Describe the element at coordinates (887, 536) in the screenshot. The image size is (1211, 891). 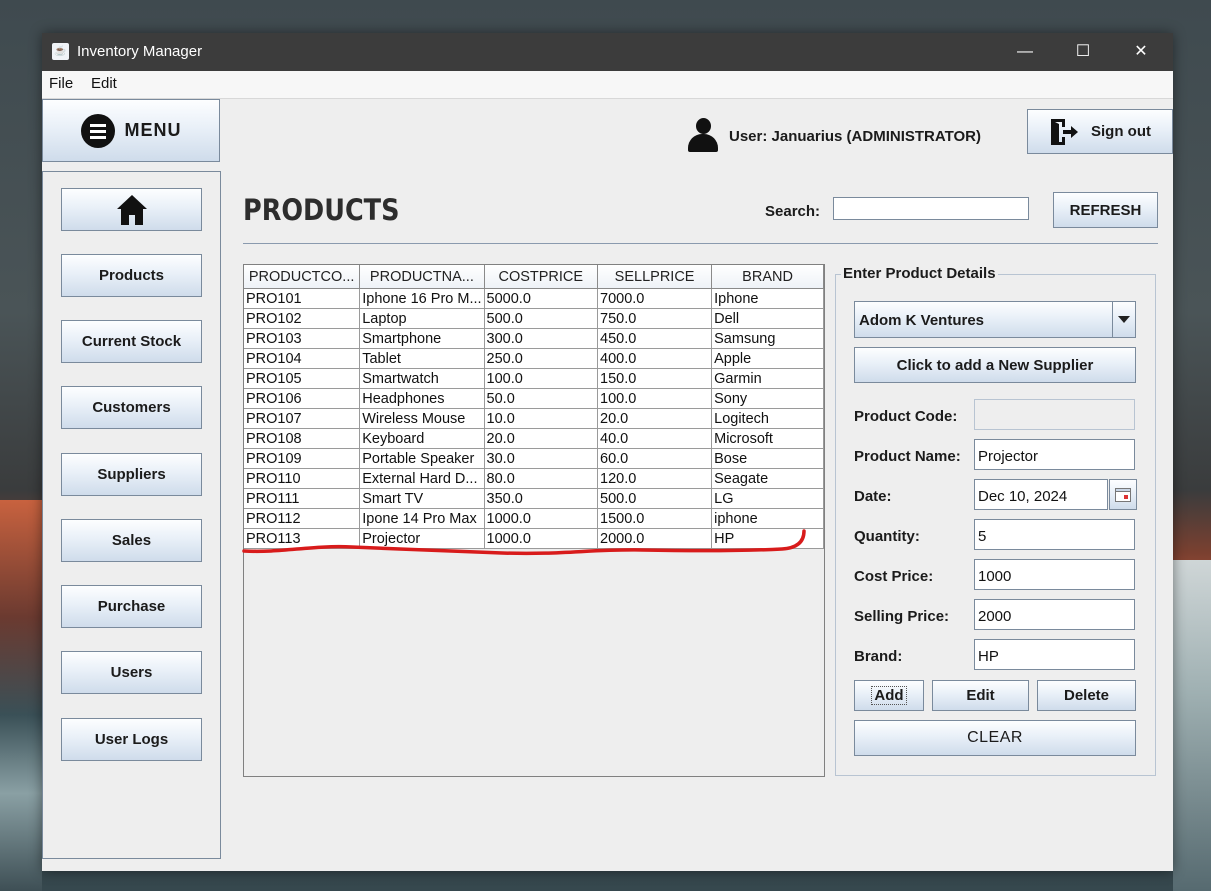
I see `quantity-label: Quantity:` at that location.